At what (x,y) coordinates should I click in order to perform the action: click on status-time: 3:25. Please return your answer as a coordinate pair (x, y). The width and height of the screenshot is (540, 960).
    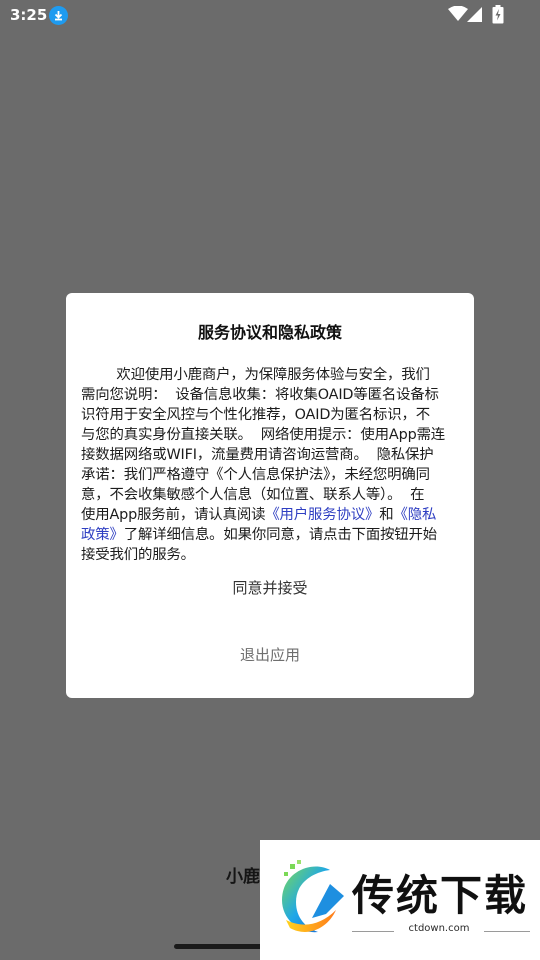
    Looking at the image, I should click on (29, 15).